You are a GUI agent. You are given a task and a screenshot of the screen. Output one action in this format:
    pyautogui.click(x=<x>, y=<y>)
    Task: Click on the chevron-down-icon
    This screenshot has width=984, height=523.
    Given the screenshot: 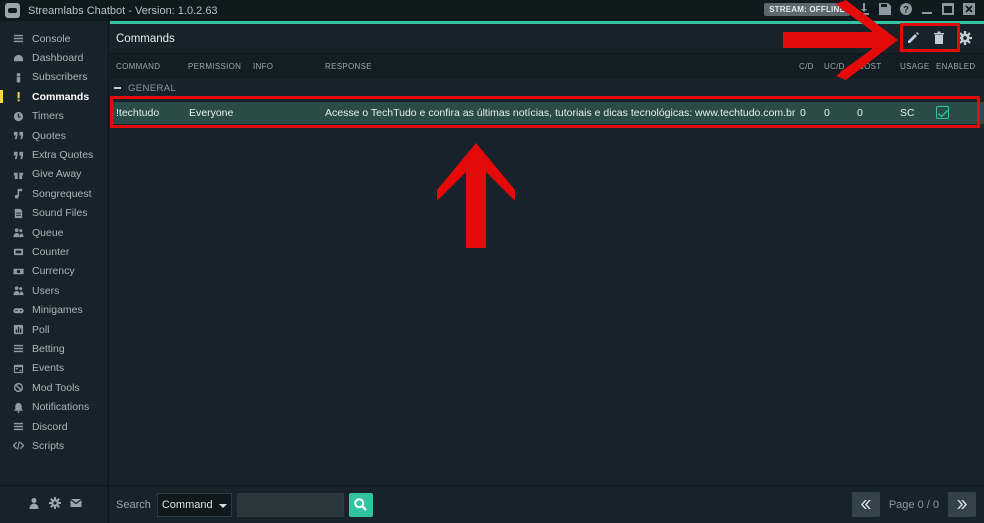 What is the action you would take?
    pyautogui.click(x=222, y=505)
    